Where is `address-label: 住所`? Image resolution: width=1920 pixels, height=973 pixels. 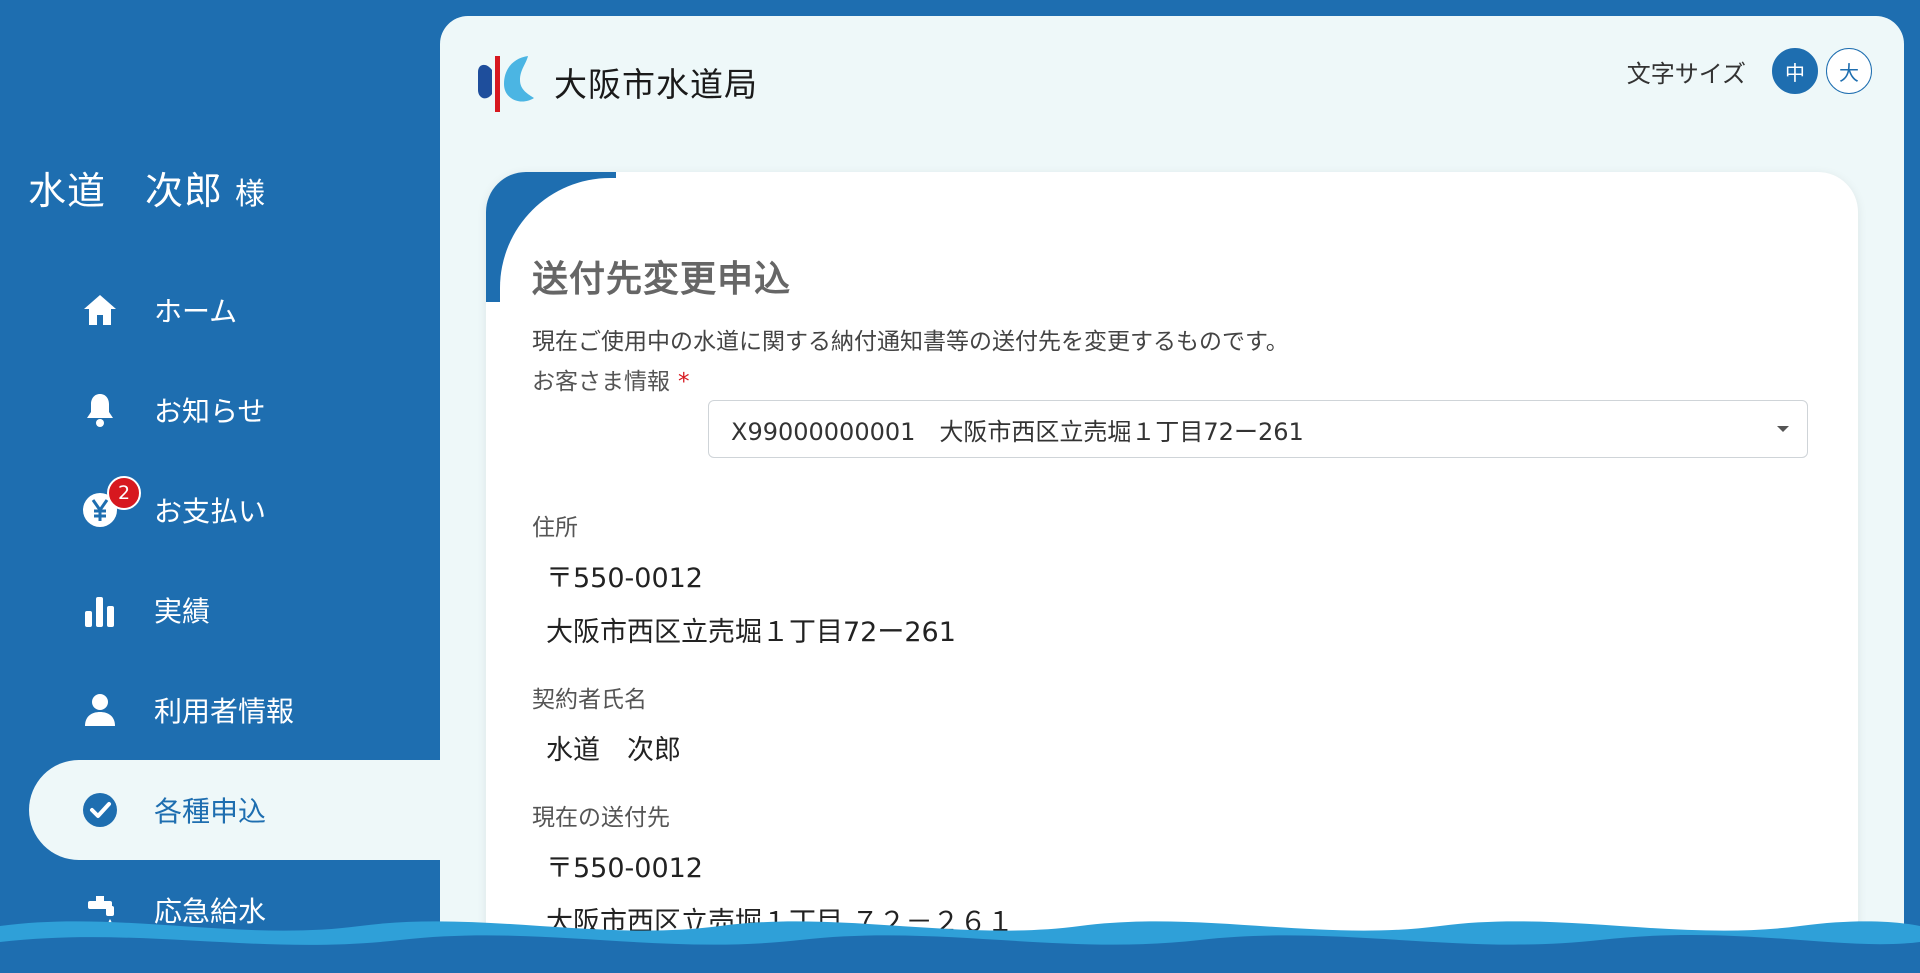
address-label: 住所 is located at coordinates (555, 528).